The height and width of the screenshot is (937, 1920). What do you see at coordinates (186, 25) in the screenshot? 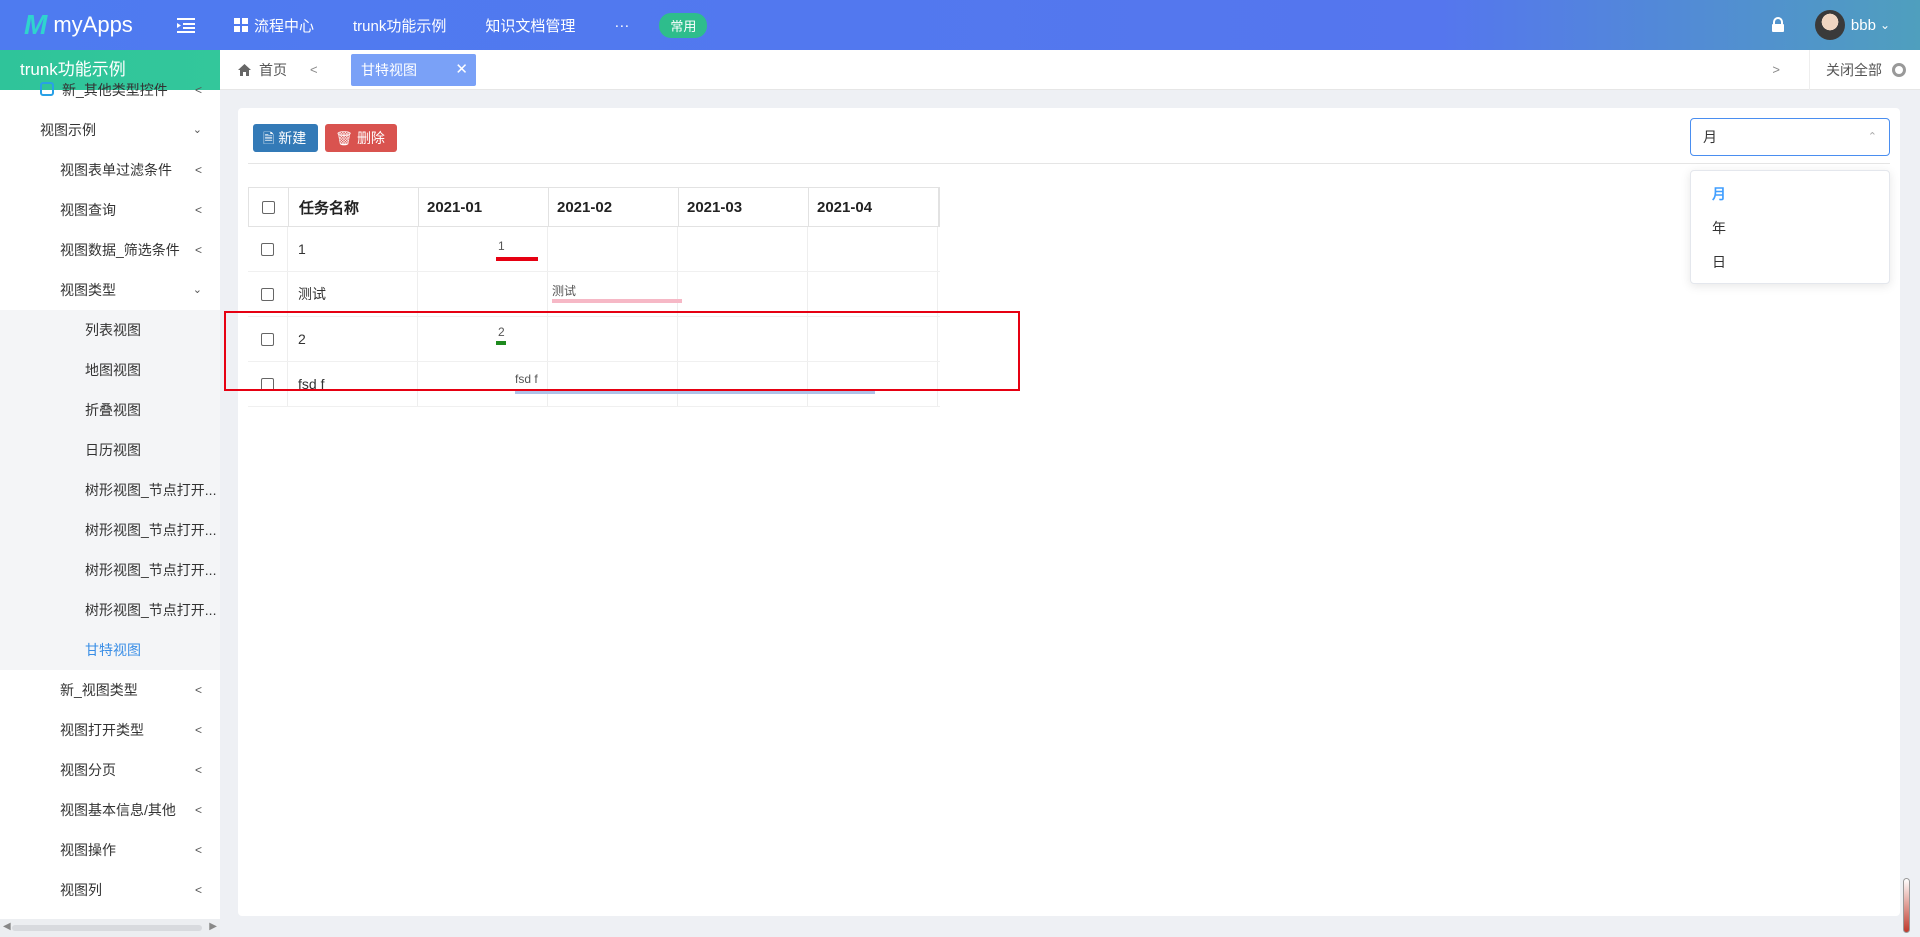
I see `menu-toggle-icon` at bounding box center [186, 25].